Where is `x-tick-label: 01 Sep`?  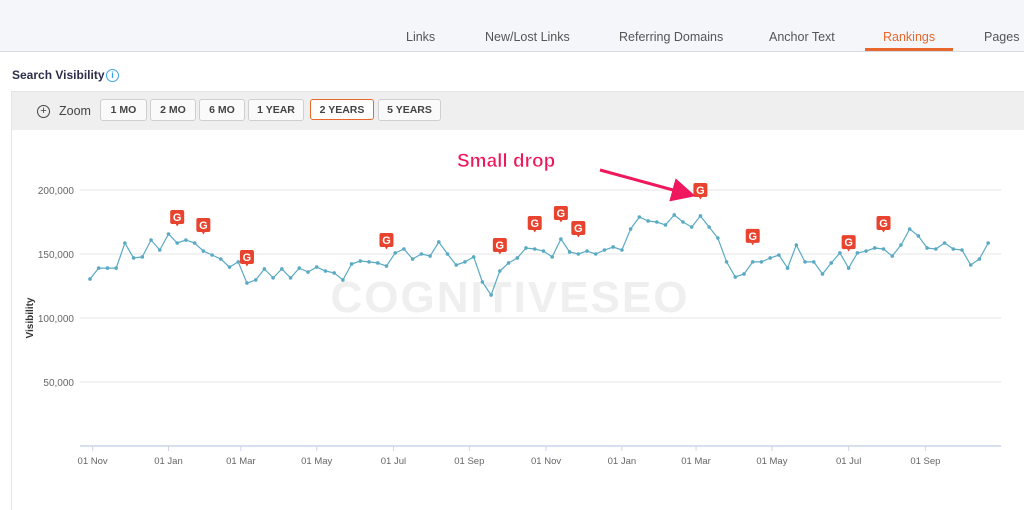
x-tick-label: 01 Sep is located at coordinates (469, 461).